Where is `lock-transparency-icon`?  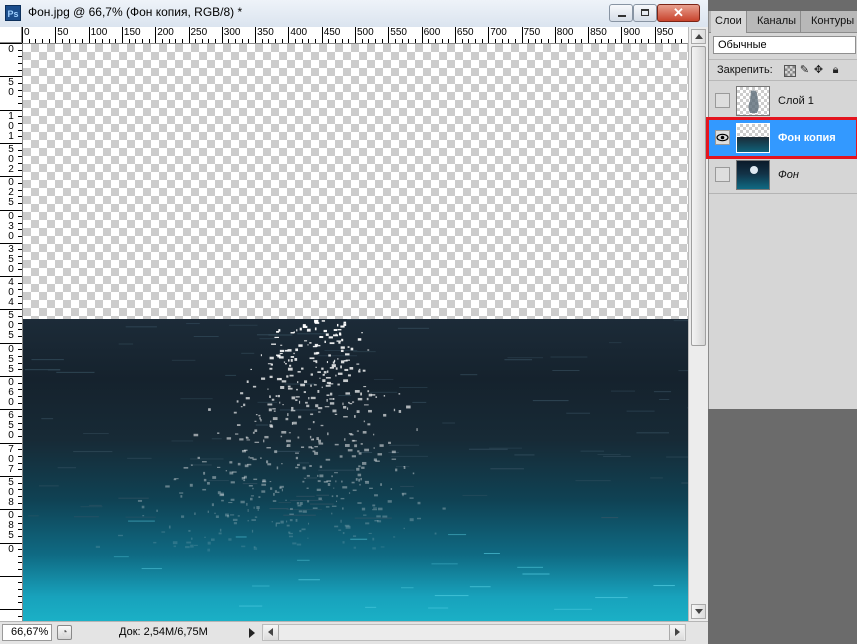 lock-transparency-icon is located at coordinates (790, 71).